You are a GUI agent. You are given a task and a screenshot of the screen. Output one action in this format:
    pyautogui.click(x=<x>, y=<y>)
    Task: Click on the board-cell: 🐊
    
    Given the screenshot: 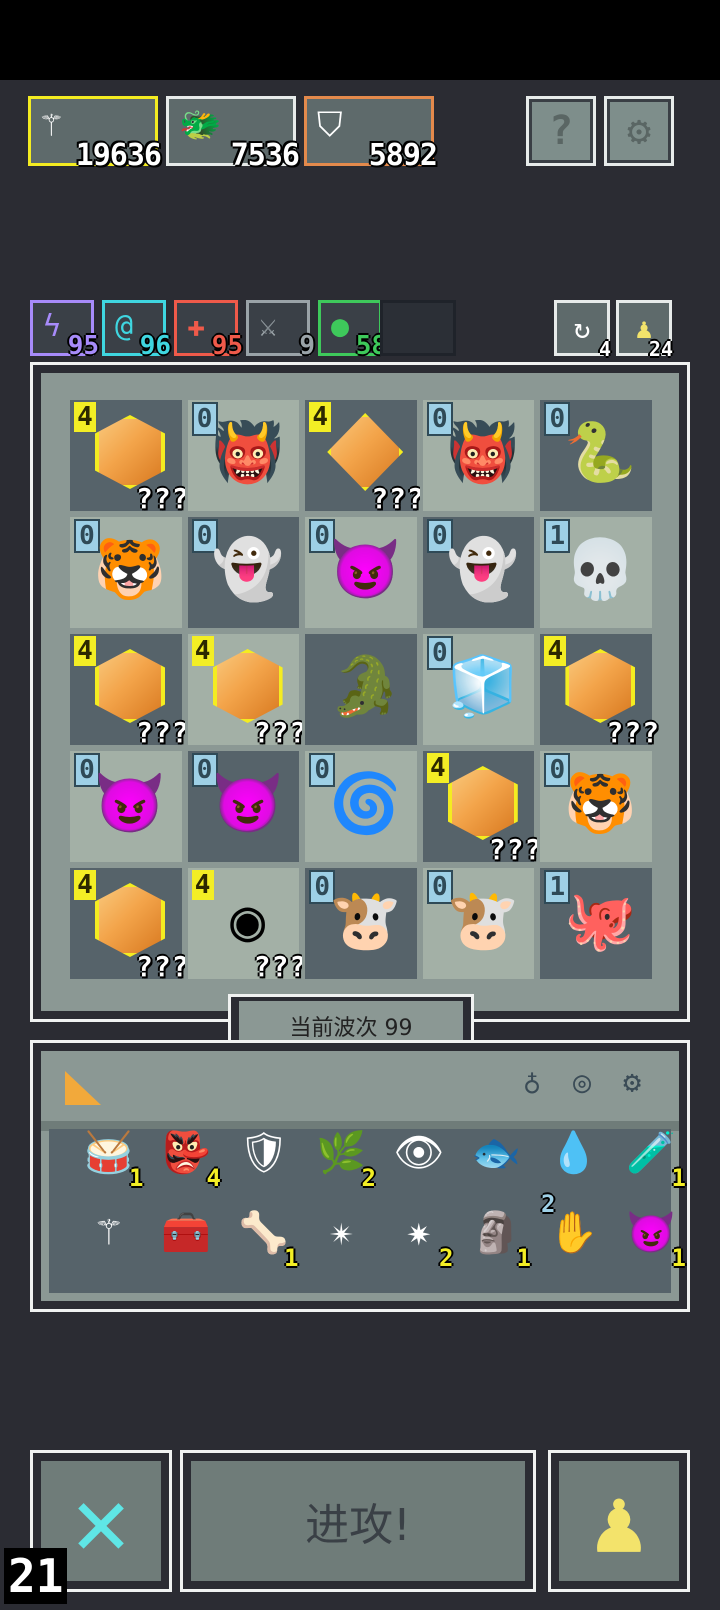 What is the action you would take?
    pyautogui.click(x=361, y=689)
    